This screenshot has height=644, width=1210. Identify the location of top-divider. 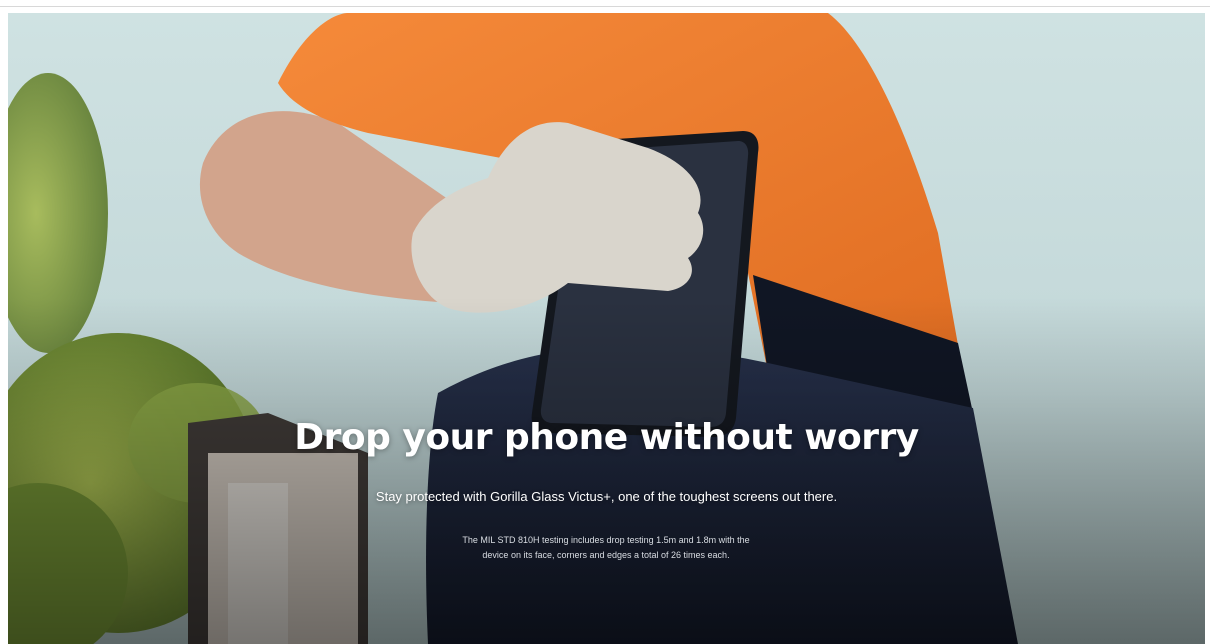
(605, 3).